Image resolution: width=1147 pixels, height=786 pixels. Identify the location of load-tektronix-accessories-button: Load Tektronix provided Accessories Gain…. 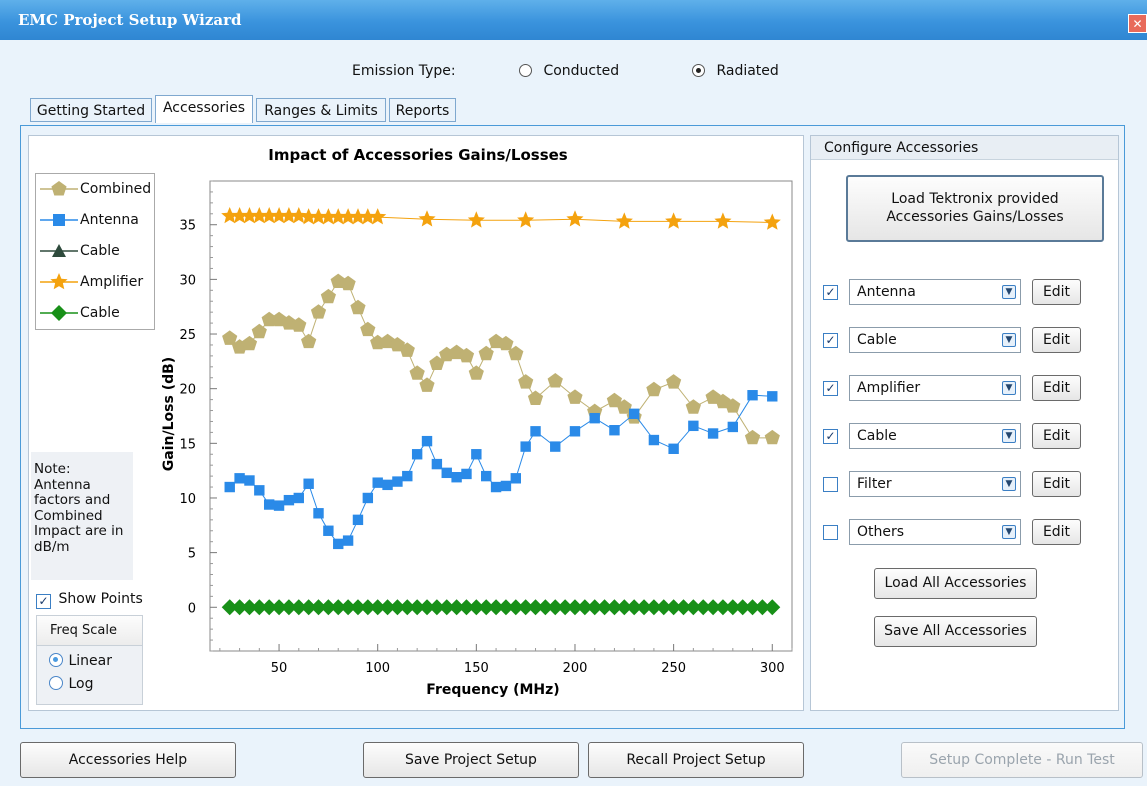
(975, 208).